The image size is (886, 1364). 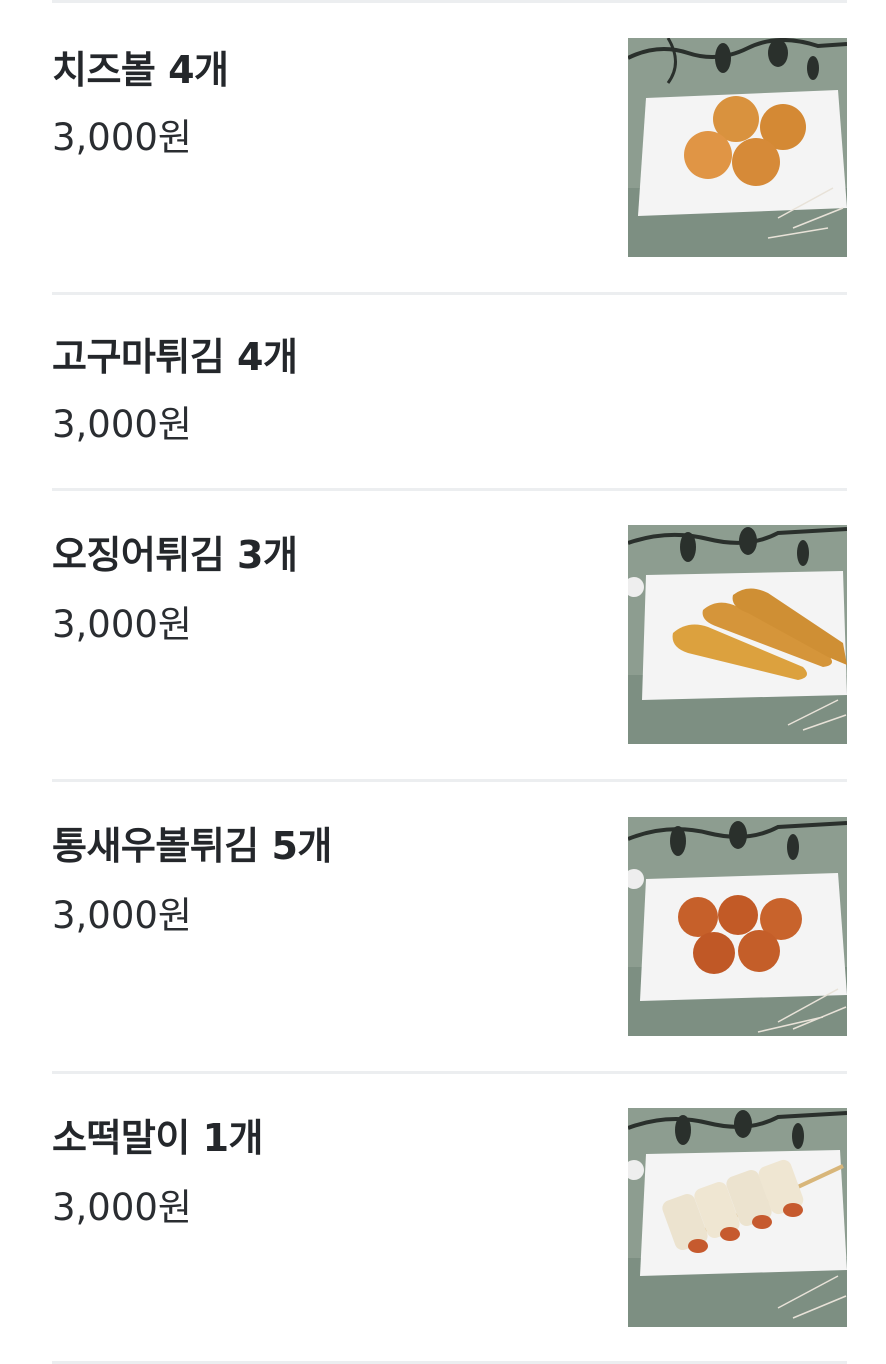 I want to click on menu-item-name: 소떡말이 1개, so click(x=157, y=1138).